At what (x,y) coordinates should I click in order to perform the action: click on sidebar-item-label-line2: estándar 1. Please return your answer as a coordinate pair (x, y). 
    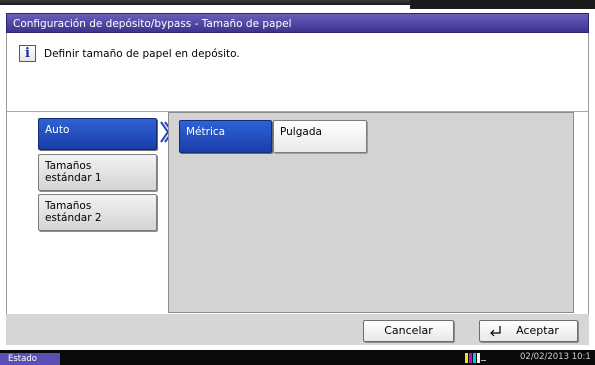
    Looking at the image, I should click on (73, 178).